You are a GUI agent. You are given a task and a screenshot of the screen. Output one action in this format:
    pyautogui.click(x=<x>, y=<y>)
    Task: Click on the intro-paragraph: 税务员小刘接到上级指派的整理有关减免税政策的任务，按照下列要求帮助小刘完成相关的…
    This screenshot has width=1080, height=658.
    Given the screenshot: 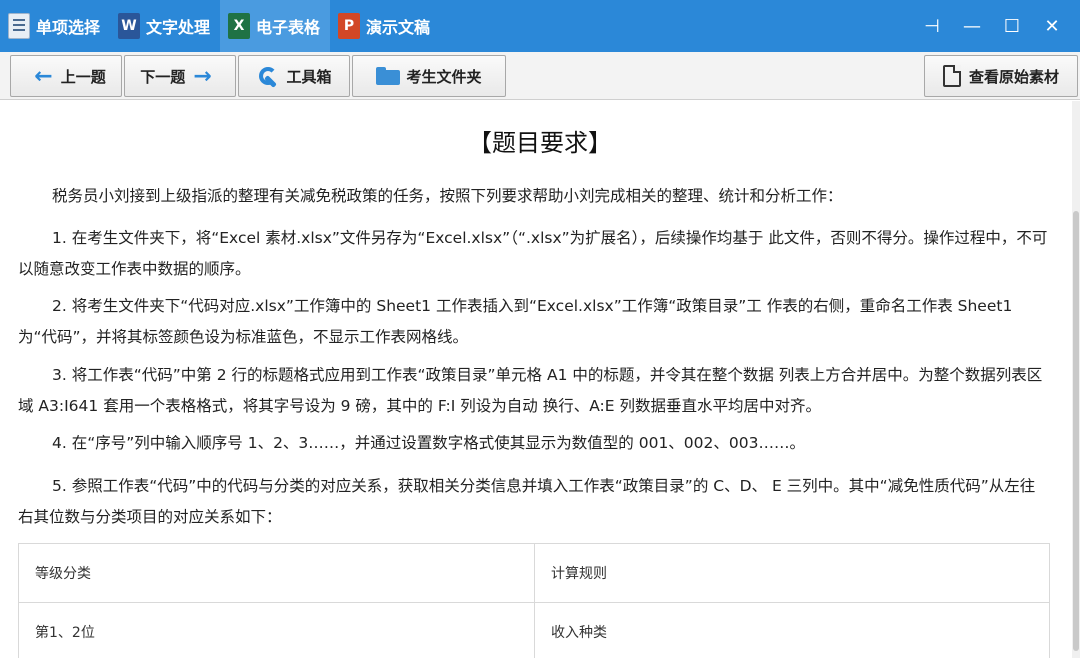 What is the action you would take?
    pyautogui.click(x=447, y=196)
    